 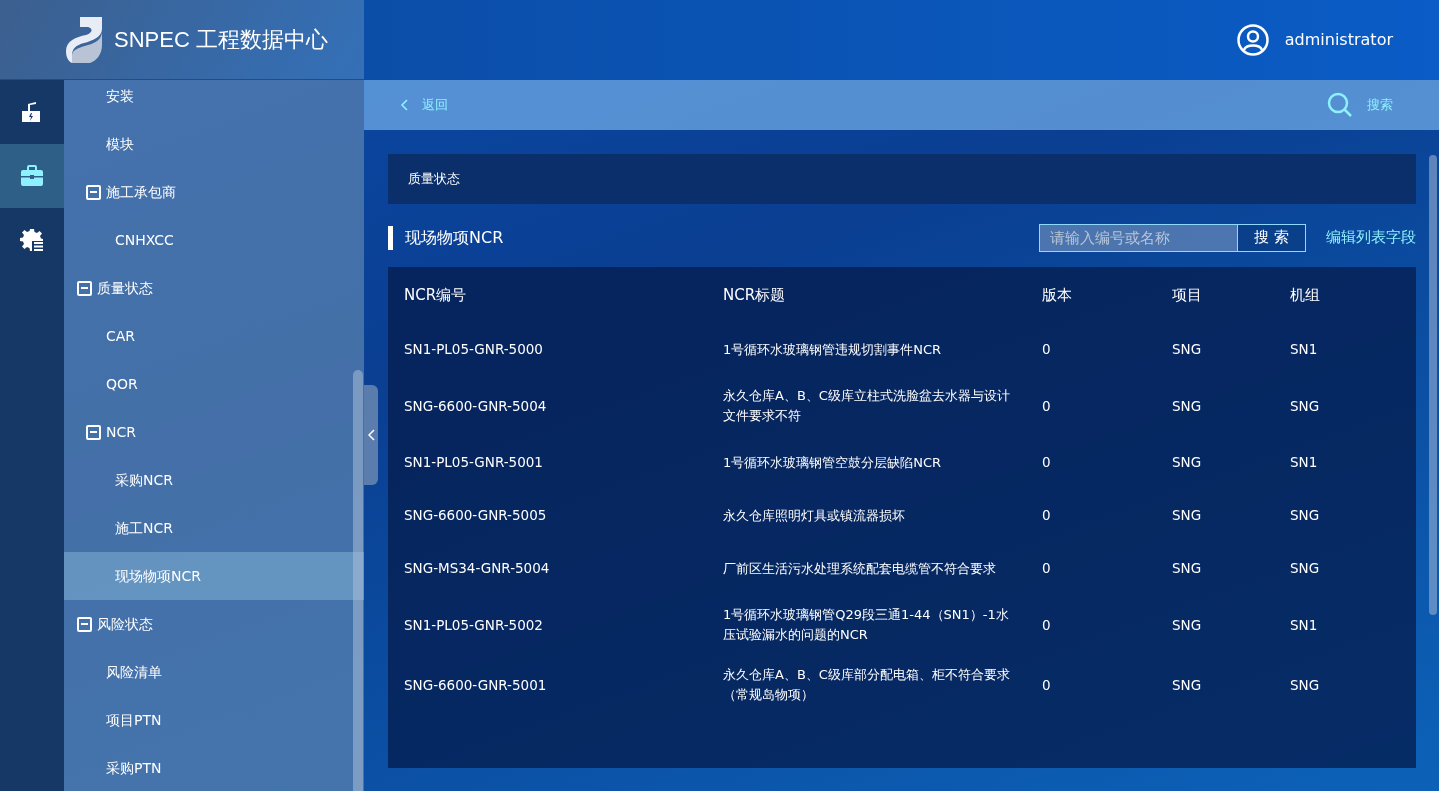 I want to click on briefcase-icon, so click(x=32, y=176).